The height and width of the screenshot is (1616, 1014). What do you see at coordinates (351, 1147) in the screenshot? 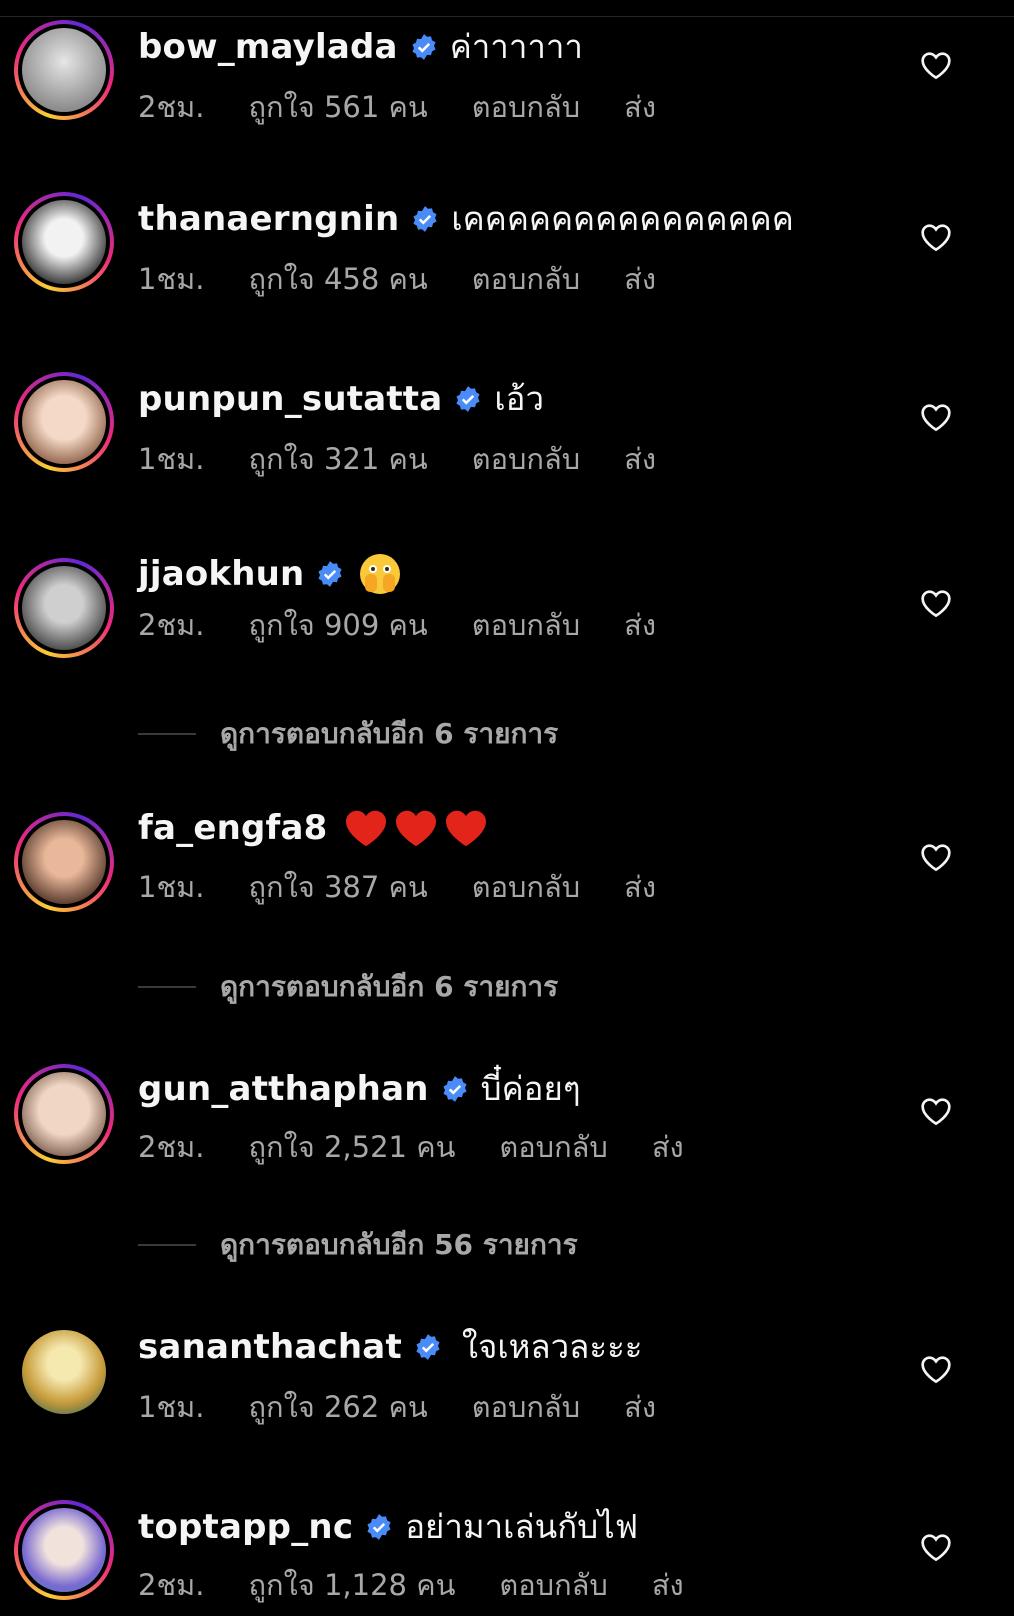
I see `like-count: ถูกใจ 2,521 คน` at bounding box center [351, 1147].